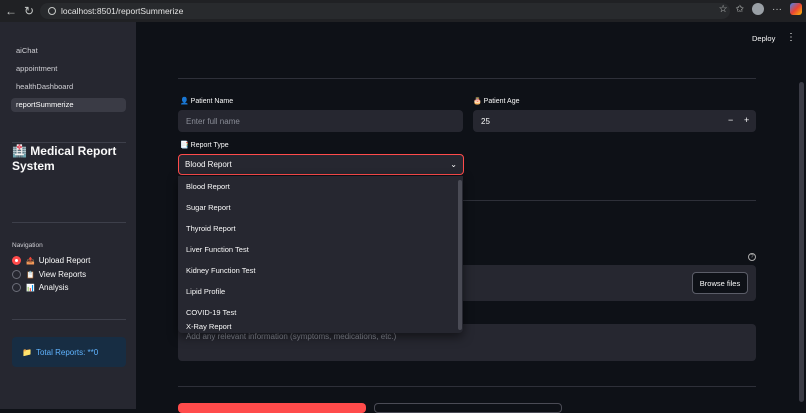 The height and width of the screenshot is (413, 806). Describe the element at coordinates (320, 207) in the screenshot. I see `dropdown-option: Sugar Report` at that location.